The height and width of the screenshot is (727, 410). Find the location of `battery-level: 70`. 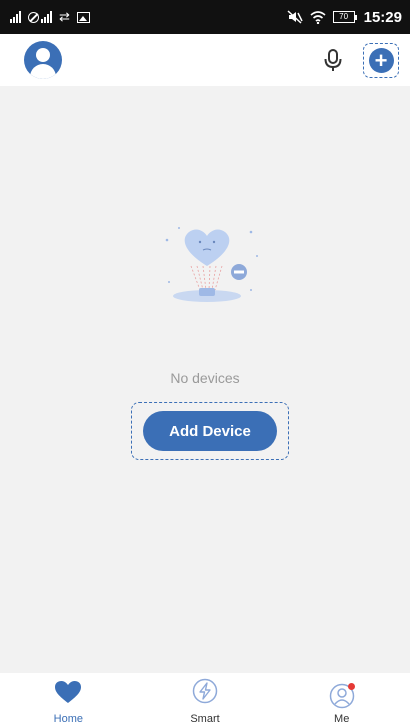

battery-level: 70 is located at coordinates (343, 17).